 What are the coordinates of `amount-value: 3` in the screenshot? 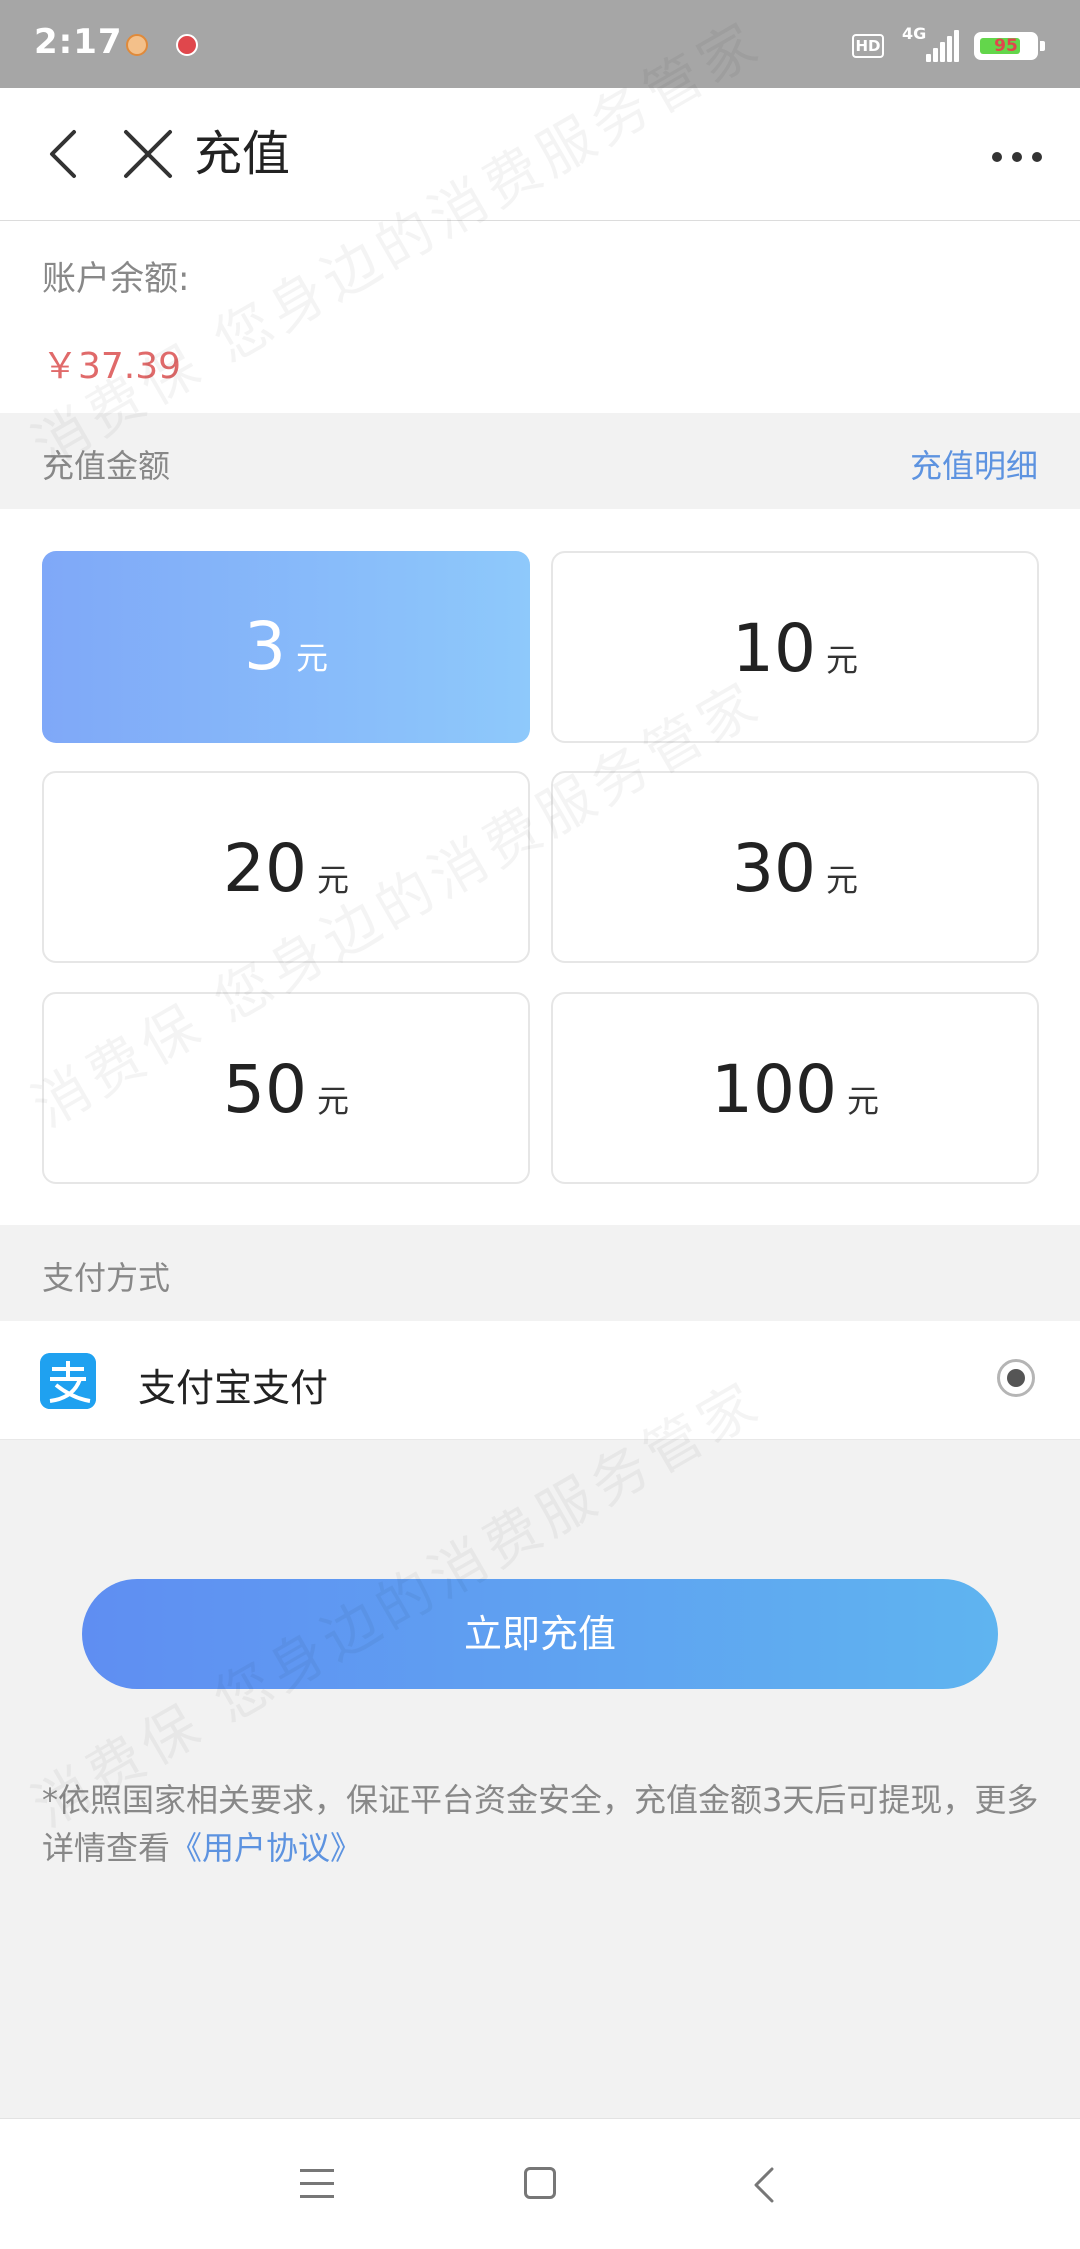 It's located at (264, 646).